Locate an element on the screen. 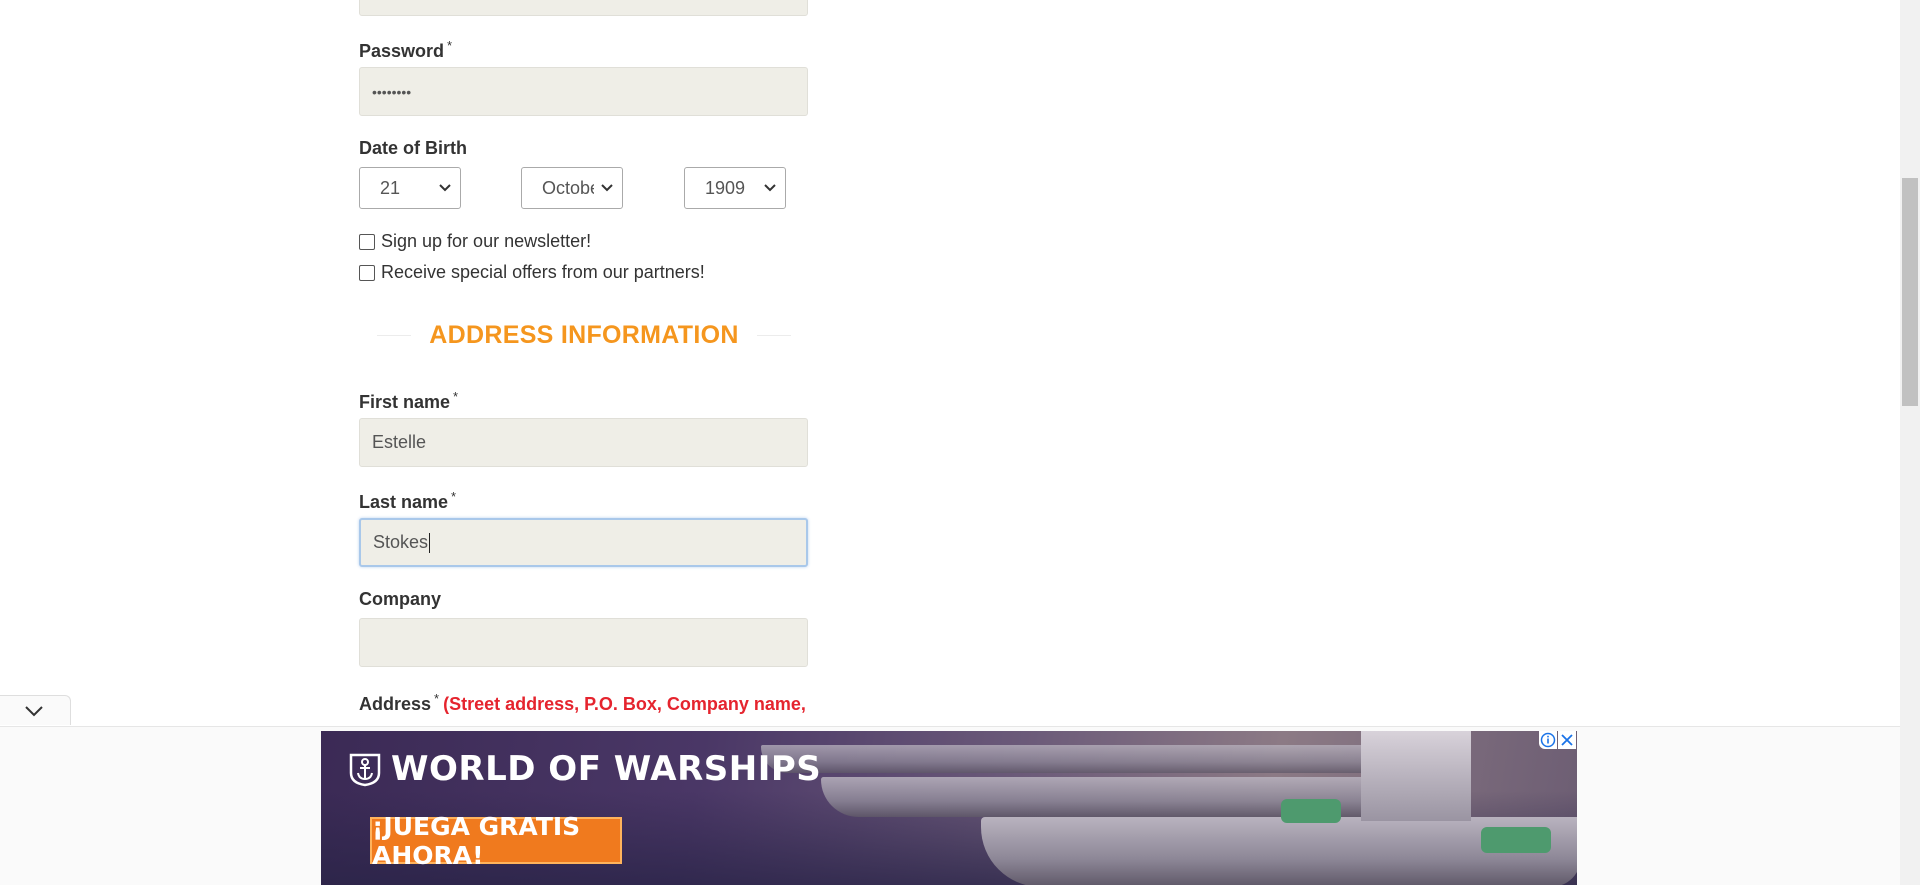  ad-logo: WORLD OF WARSHIPS is located at coordinates (584, 769).